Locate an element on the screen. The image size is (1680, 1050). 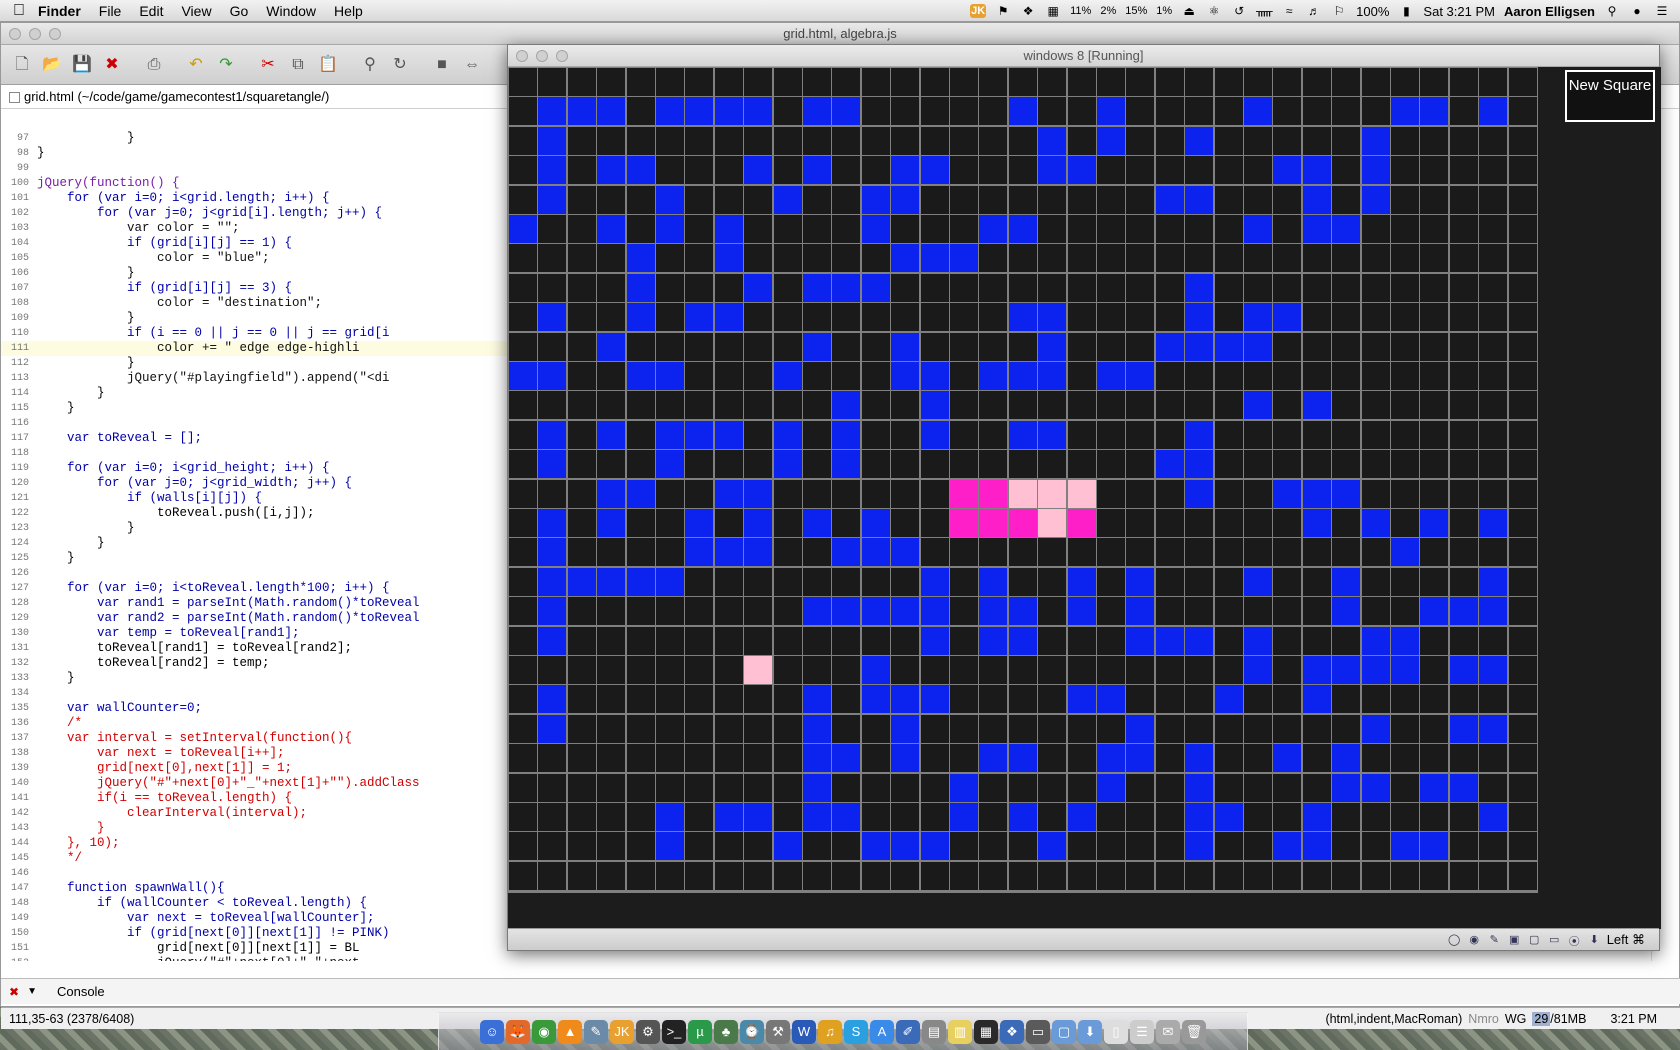
list-icon: ☰ is located at coordinates (1142, 1031).